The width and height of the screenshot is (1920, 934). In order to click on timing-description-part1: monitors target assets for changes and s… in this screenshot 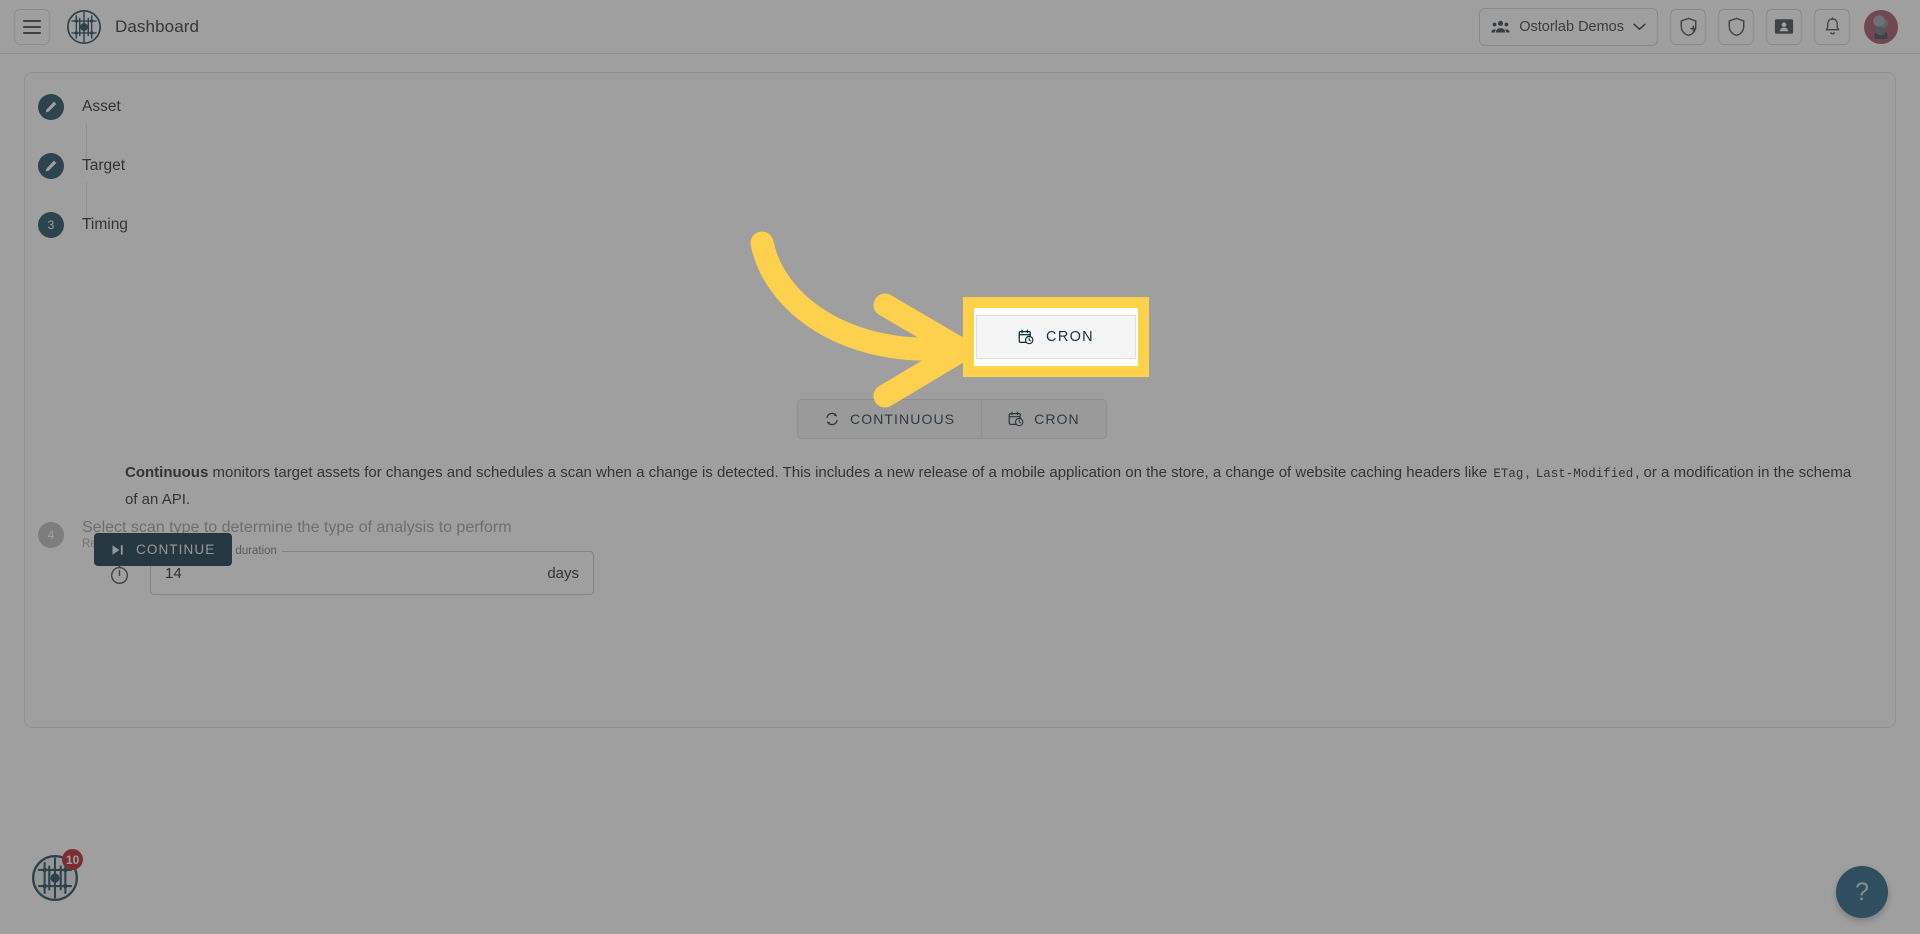, I will do `click(850, 472)`.